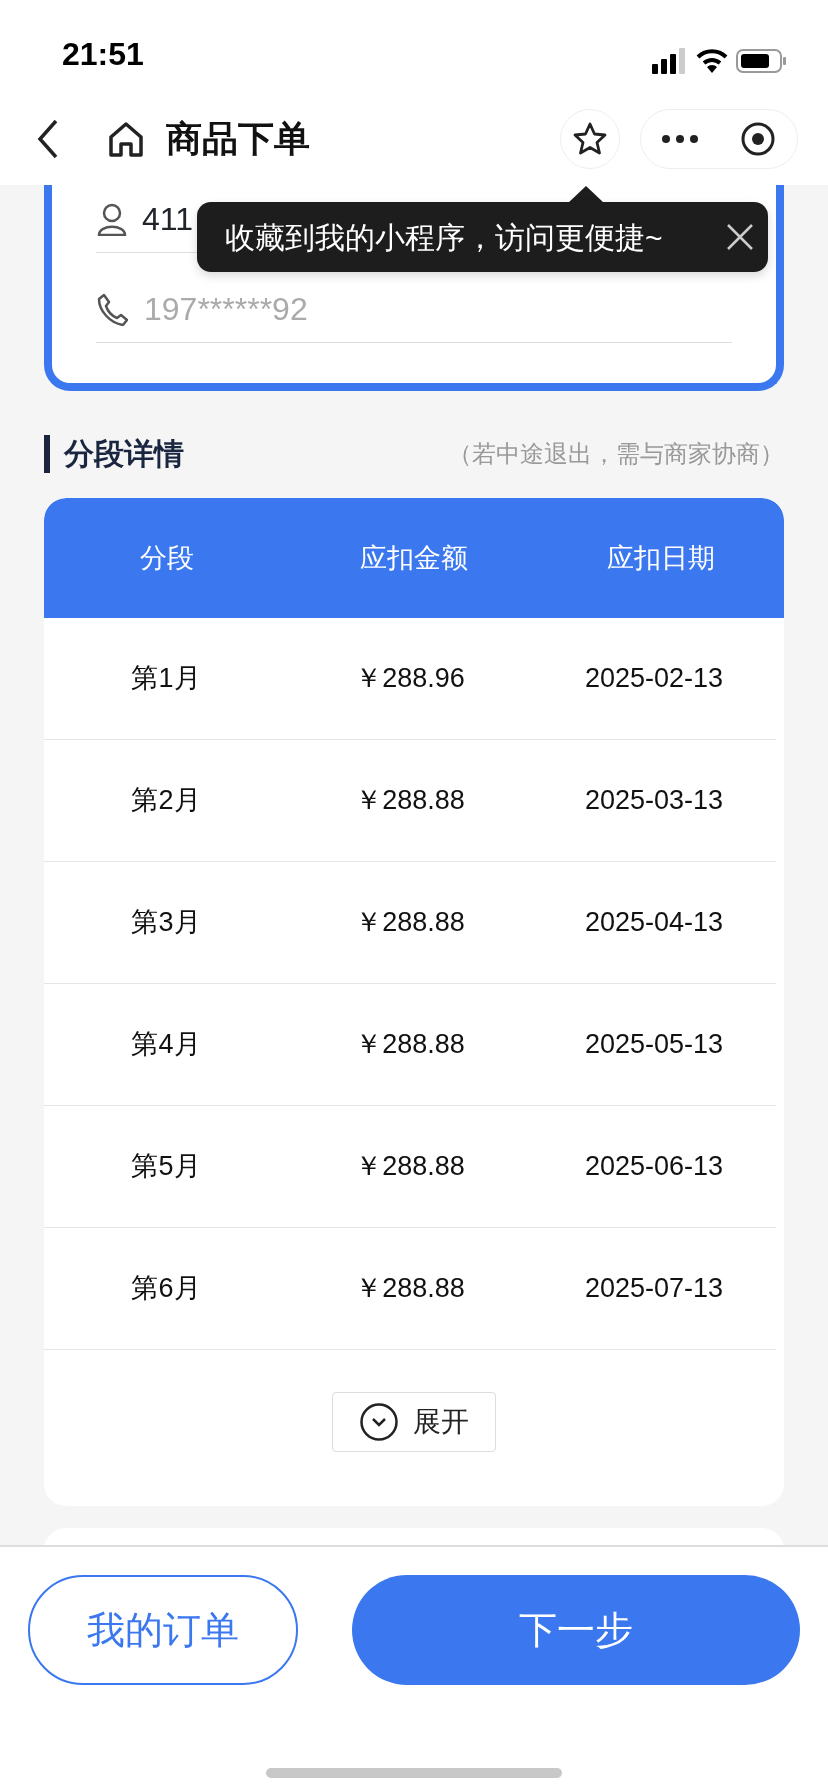 This screenshot has width=828, height=1792. What do you see at coordinates (103, 54) in the screenshot?
I see `status-time: 21:51` at bounding box center [103, 54].